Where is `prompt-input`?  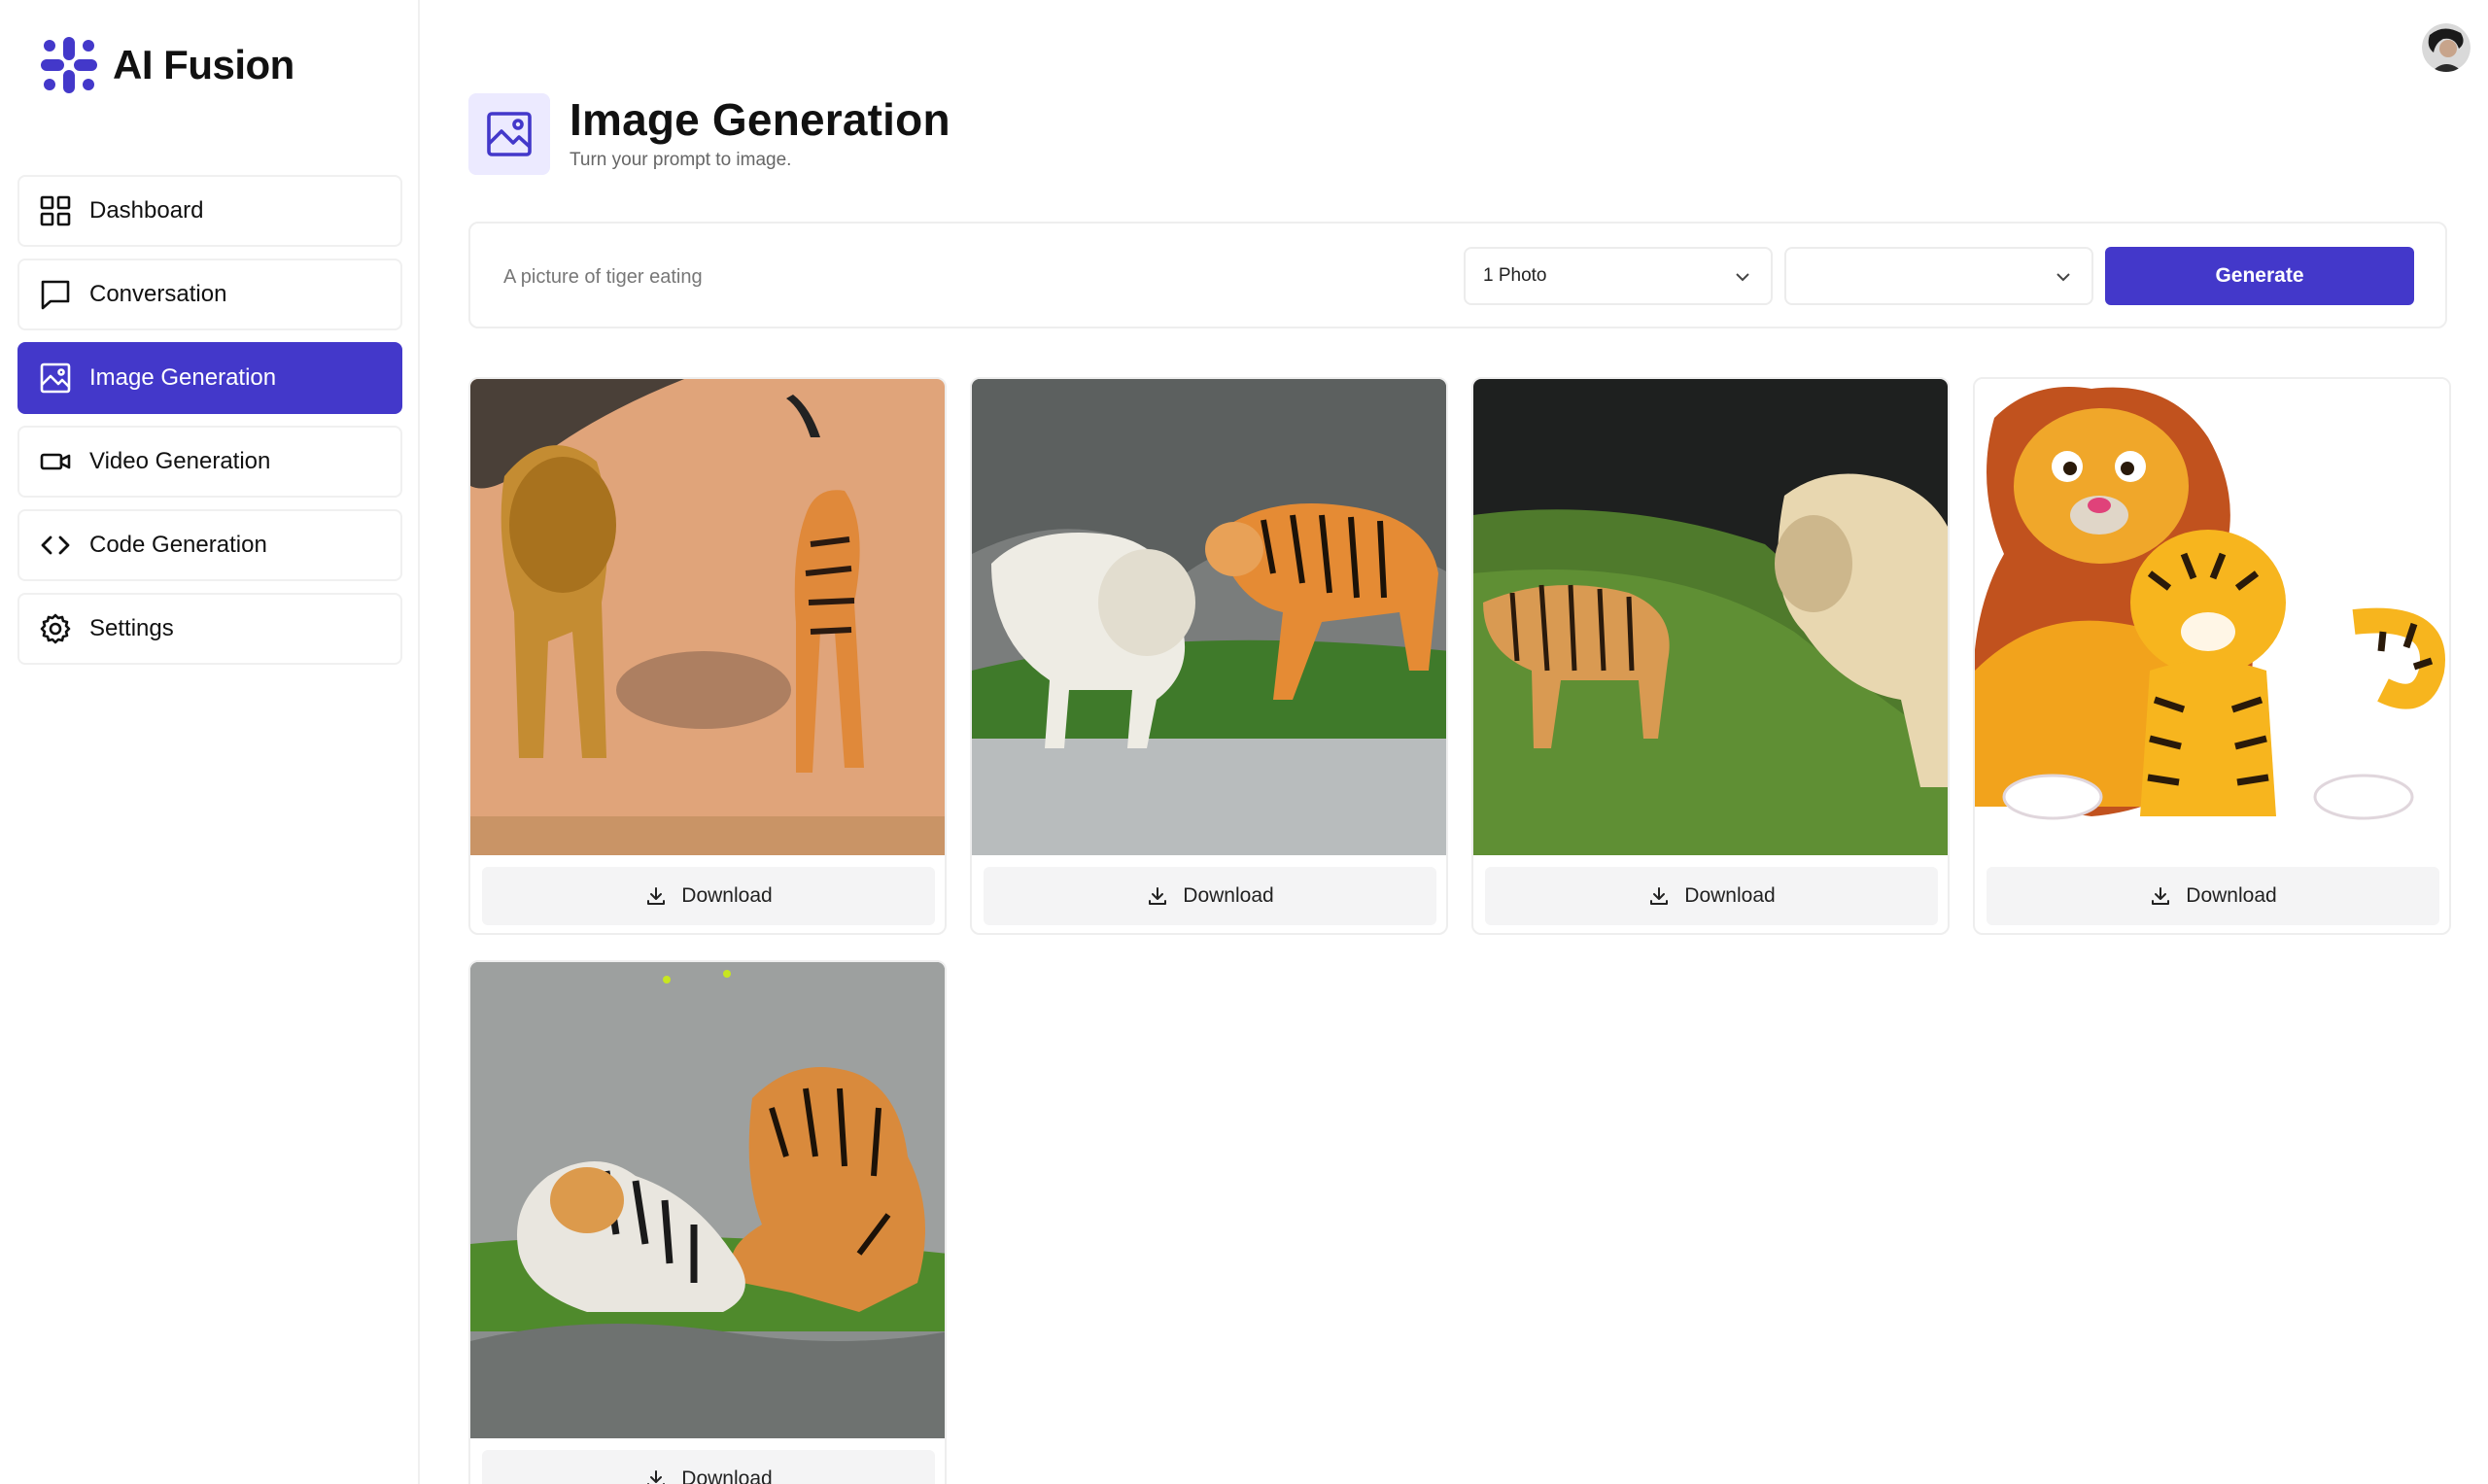 prompt-input is located at coordinates (1037, 277).